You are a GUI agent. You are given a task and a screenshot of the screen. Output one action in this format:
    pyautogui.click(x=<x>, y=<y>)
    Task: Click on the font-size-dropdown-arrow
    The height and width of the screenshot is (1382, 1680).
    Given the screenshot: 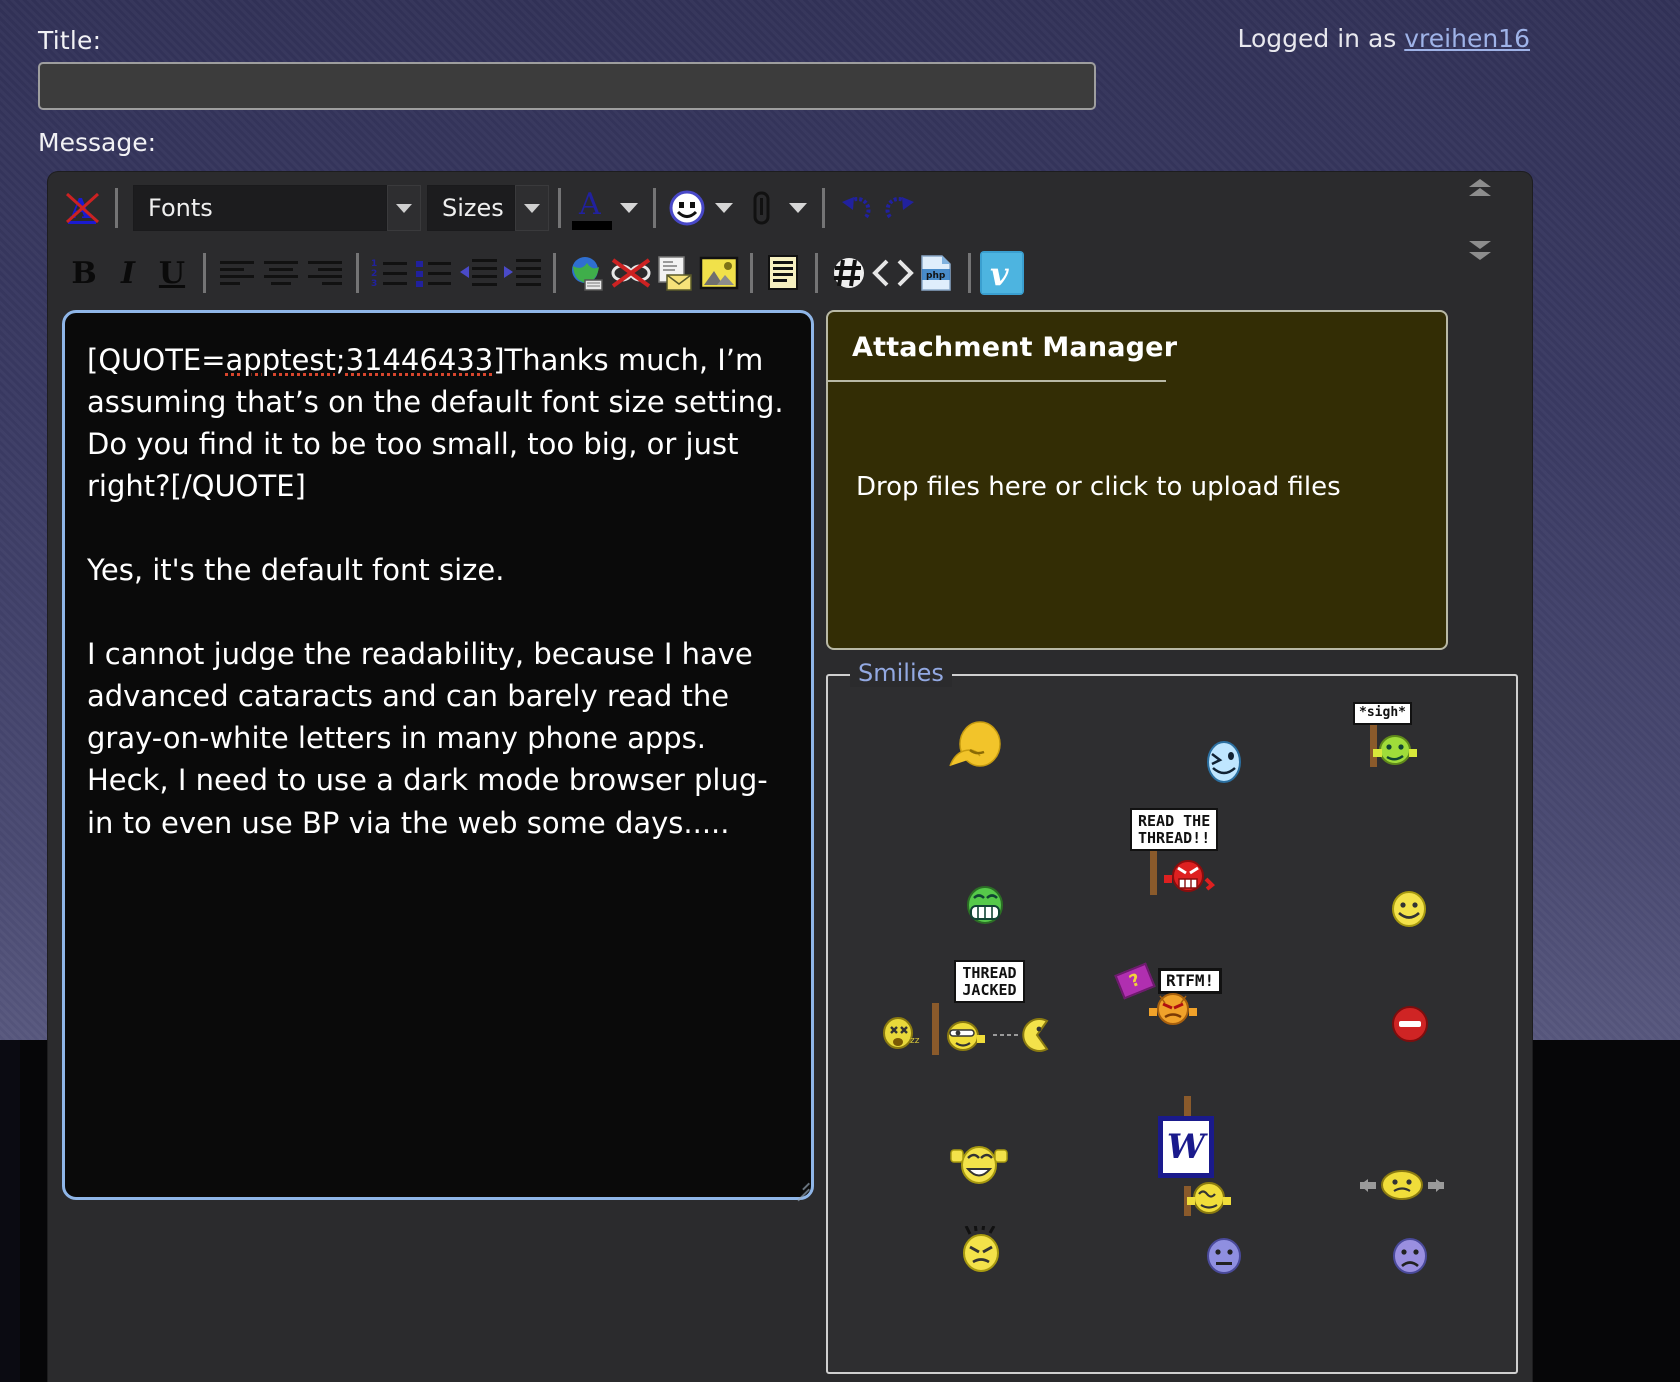 What is the action you would take?
    pyautogui.click(x=532, y=208)
    